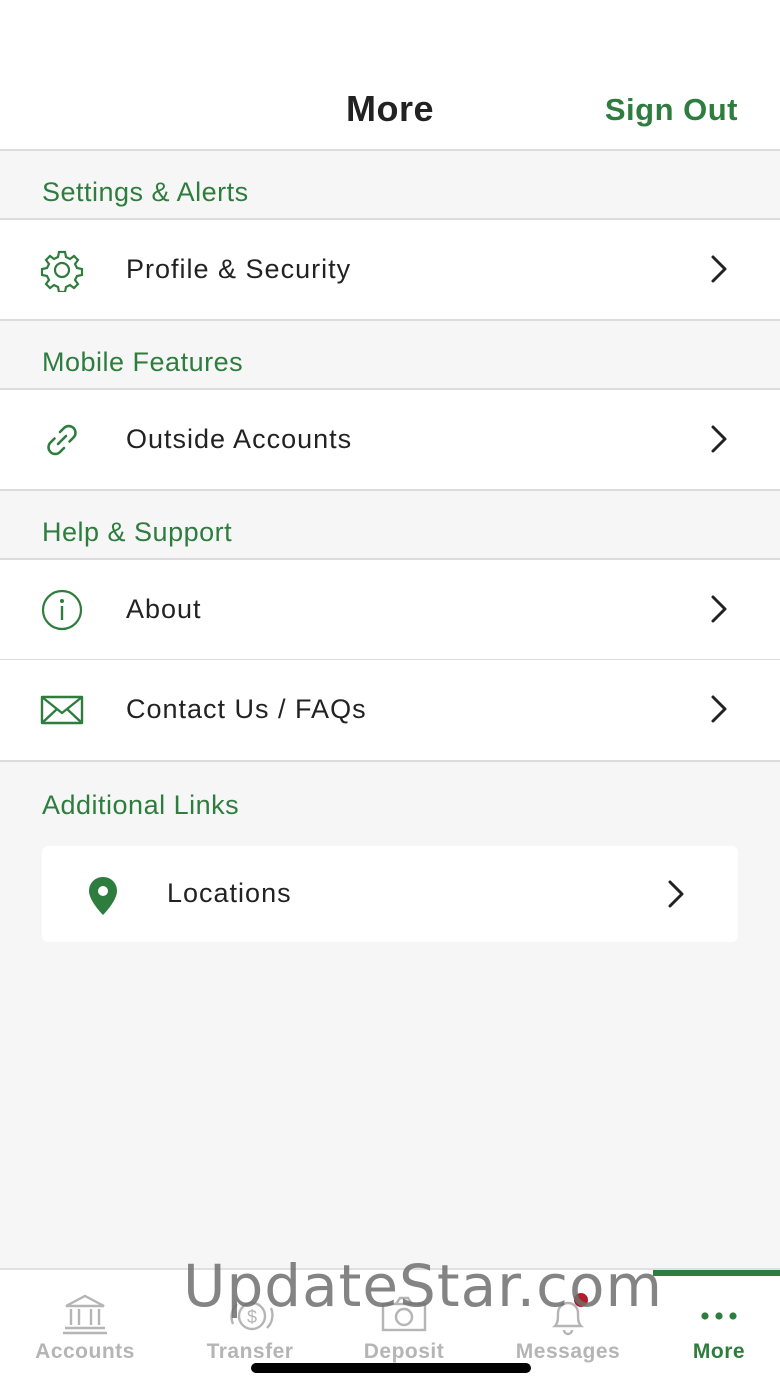 The width and height of the screenshot is (780, 1387). I want to click on about-label: About, so click(164, 609).